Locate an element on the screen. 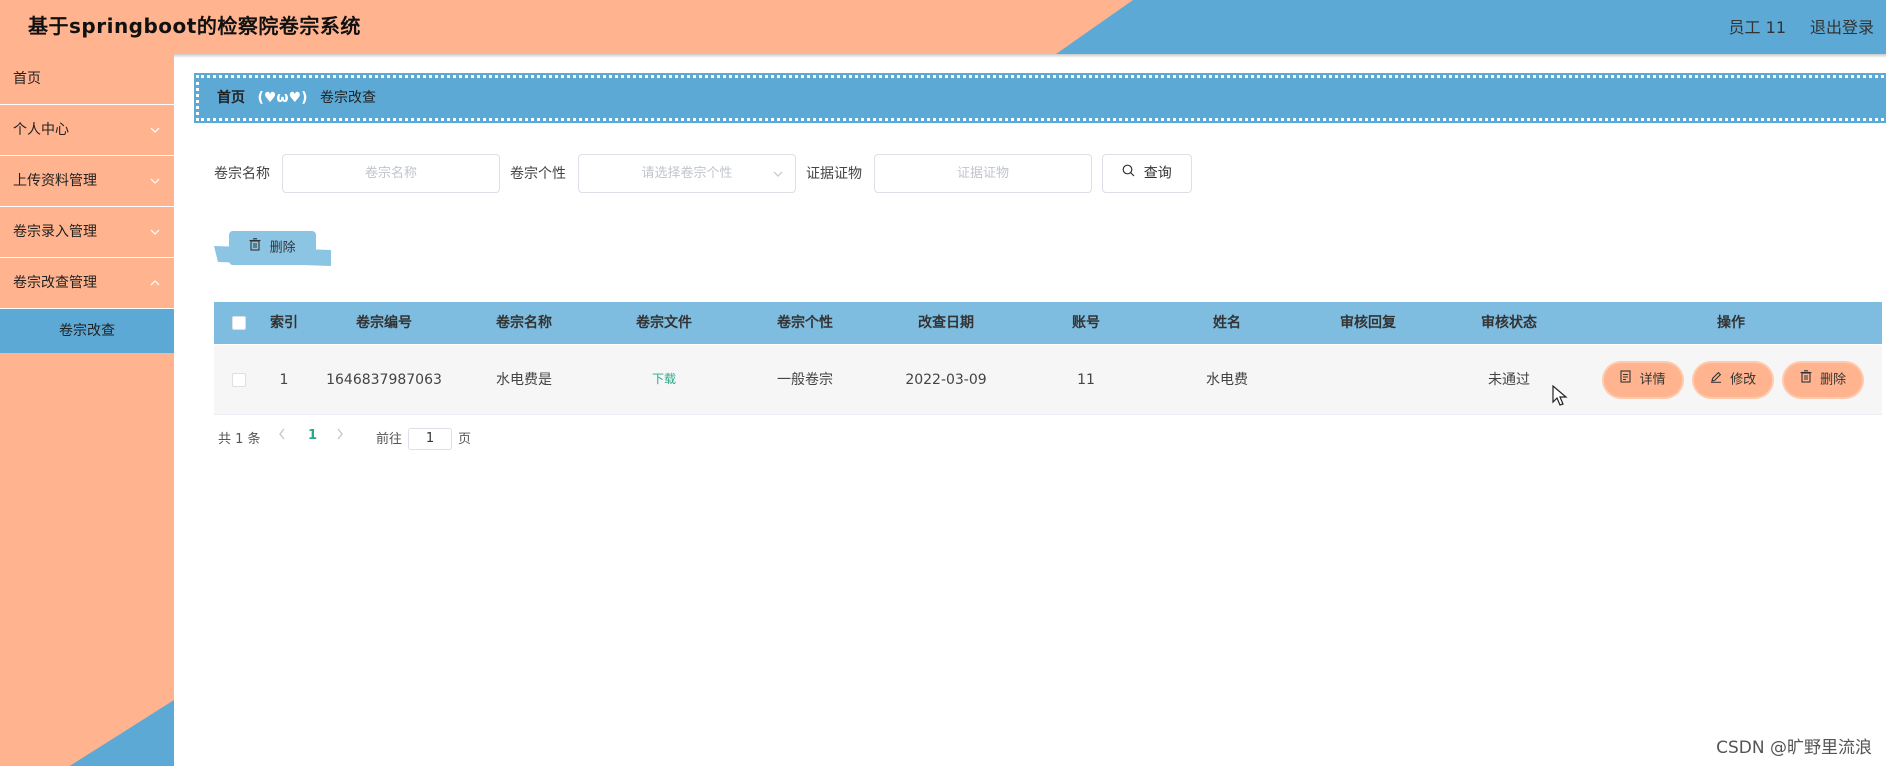 Image resolution: width=1886 pixels, height=766 pixels. document-icon is located at coordinates (1625, 380).